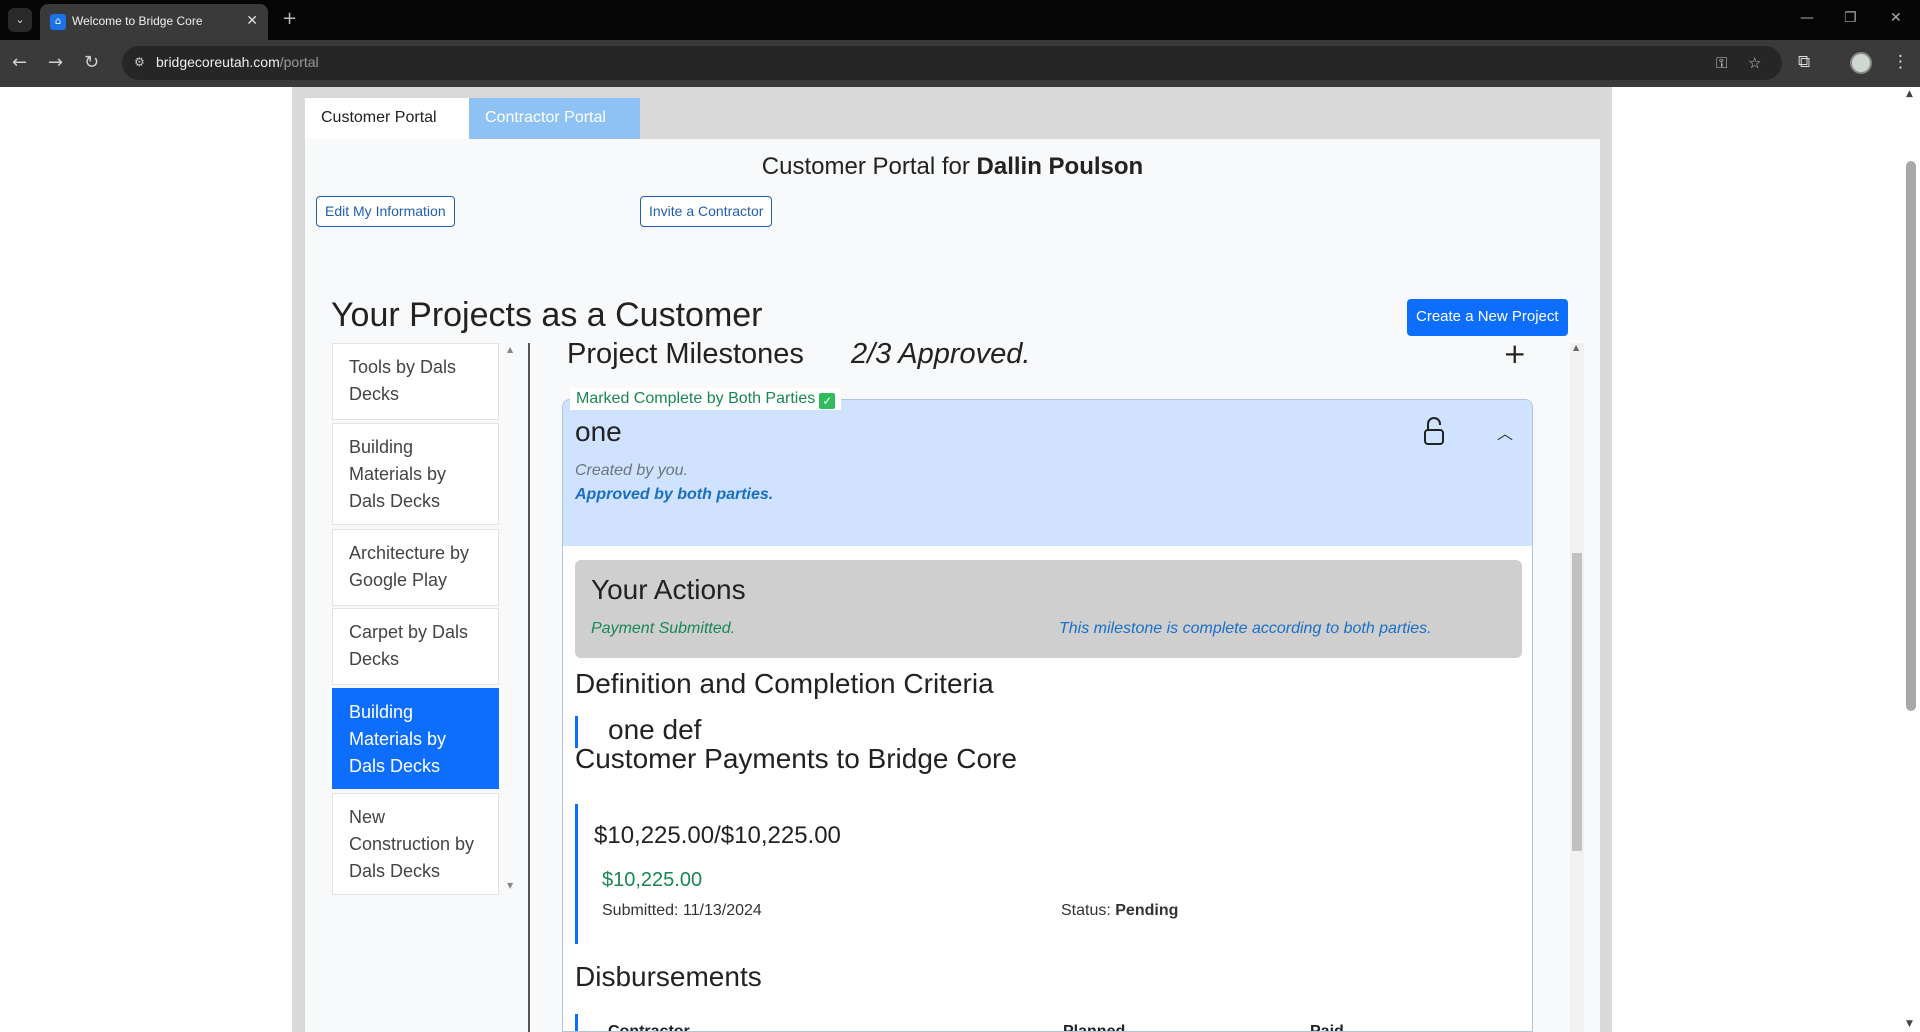  What do you see at coordinates (58, 22) in the screenshot?
I see `favicon-icon: ⌂` at bounding box center [58, 22].